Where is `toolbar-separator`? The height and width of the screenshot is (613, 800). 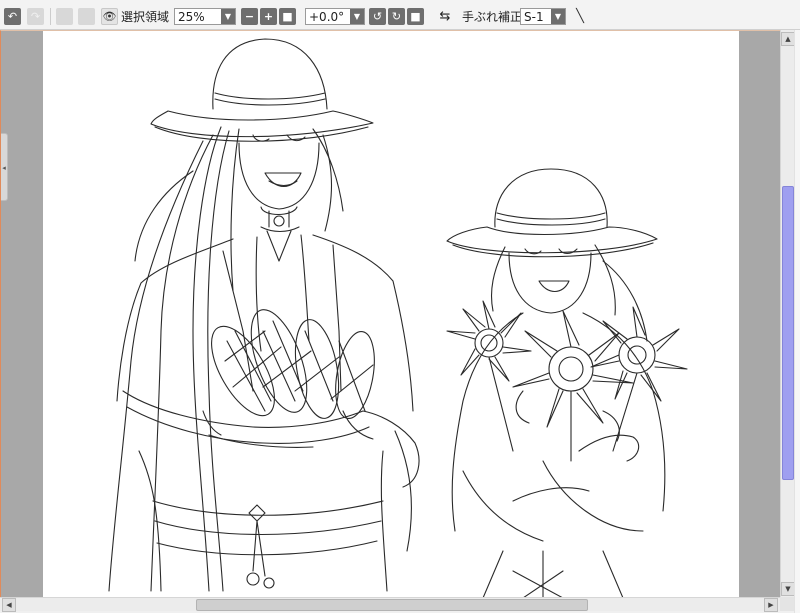 toolbar-separator is located at coordinates (50, 16).